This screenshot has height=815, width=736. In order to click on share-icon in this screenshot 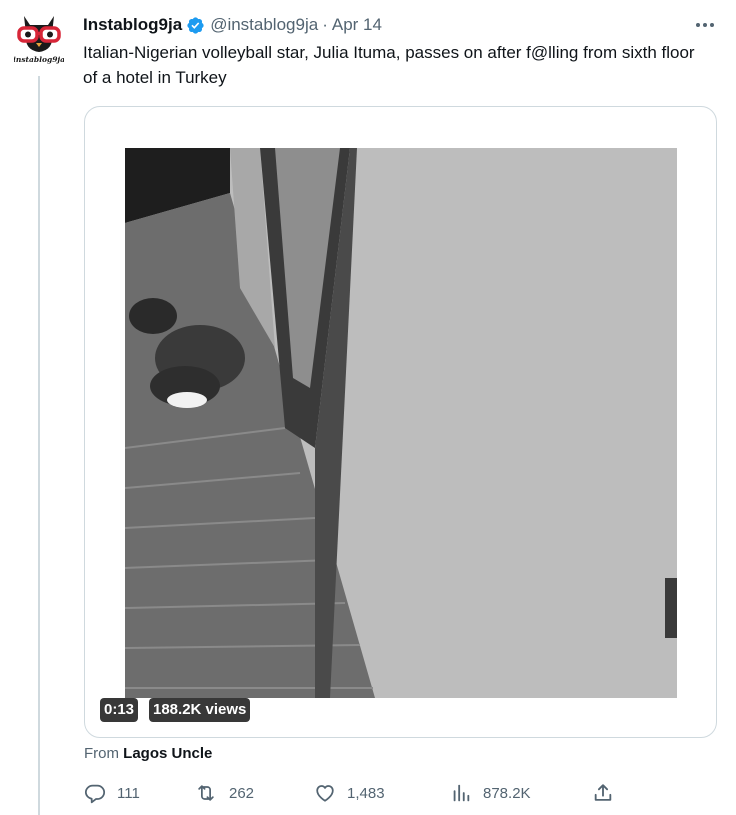, I will do `click(603, 792)`.